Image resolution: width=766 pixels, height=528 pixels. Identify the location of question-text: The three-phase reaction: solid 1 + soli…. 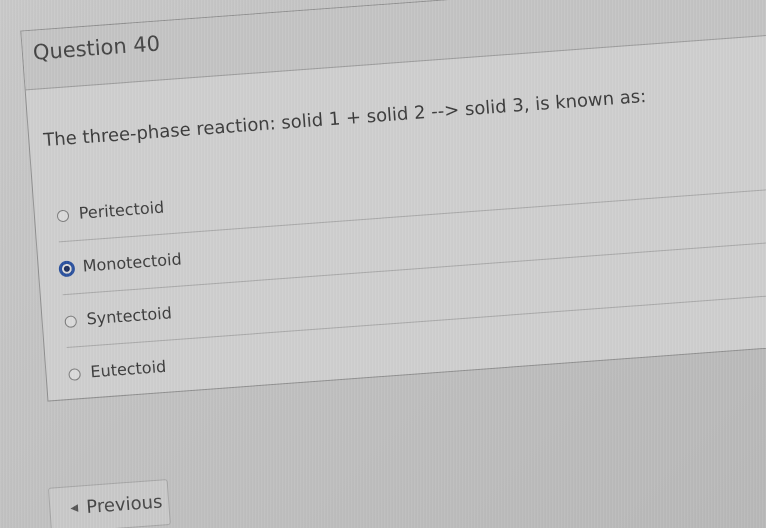
(344, 118).